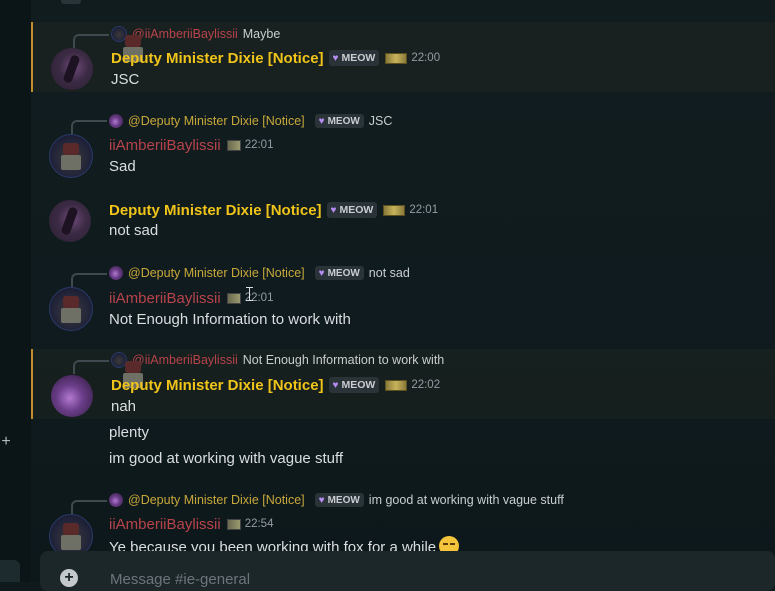 The image size is (775, 591). I want to click on reply-text: JSC, so click(380, 121).